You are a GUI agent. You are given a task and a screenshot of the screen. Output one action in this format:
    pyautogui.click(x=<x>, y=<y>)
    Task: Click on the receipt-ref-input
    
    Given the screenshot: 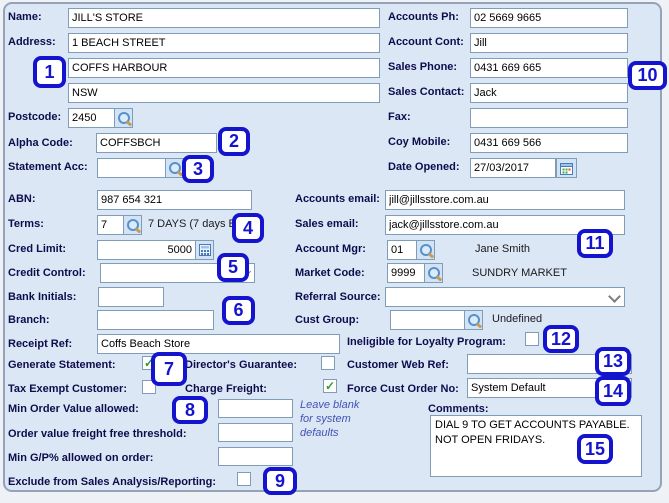 What is the action you would take?
    pyautogui.click(x=218, y=344)
    